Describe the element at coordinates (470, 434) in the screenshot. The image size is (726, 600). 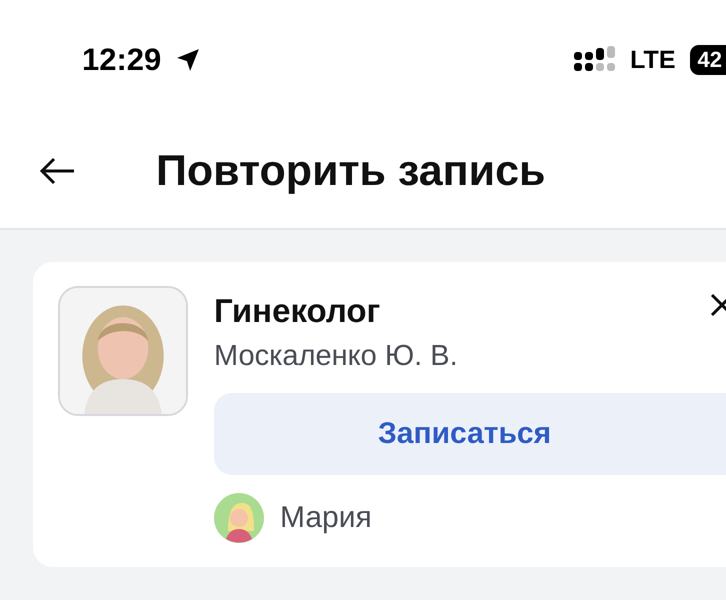
I see `book-button: Записаться` at that location.